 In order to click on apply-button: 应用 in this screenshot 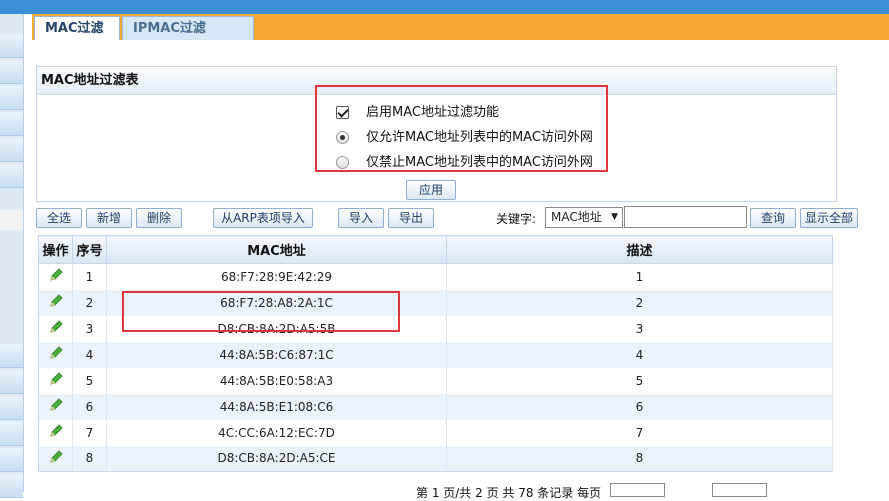, I will do `click(431, 190)`.